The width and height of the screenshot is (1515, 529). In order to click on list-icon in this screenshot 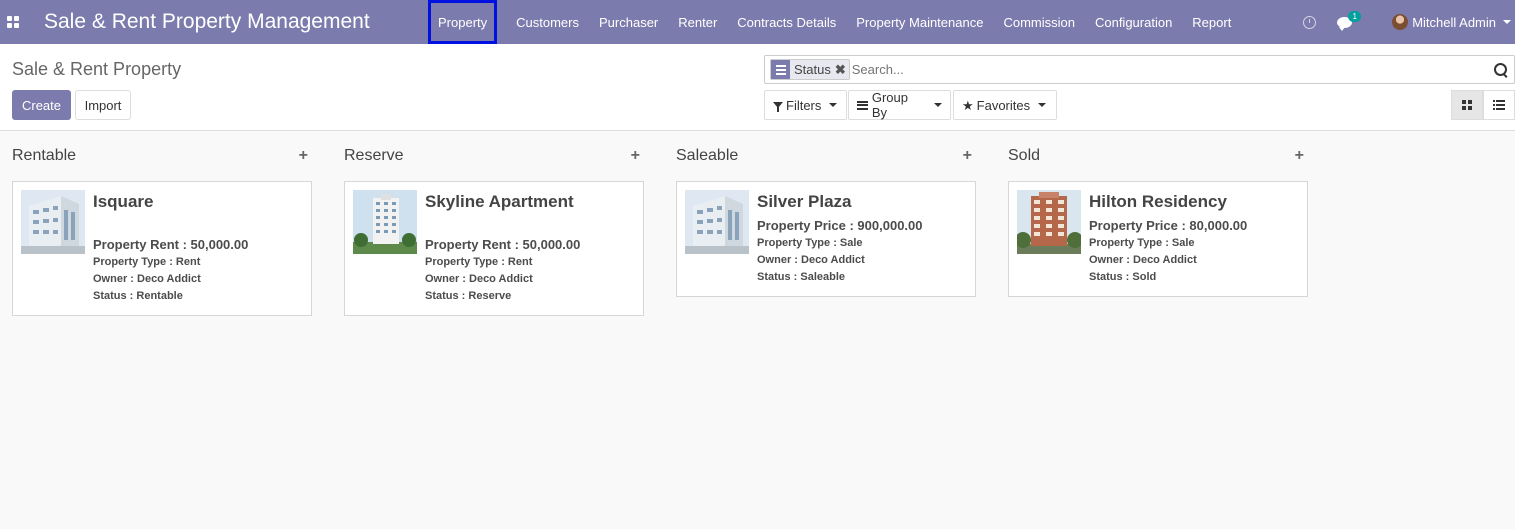, I will do `click(1499, 105)`.